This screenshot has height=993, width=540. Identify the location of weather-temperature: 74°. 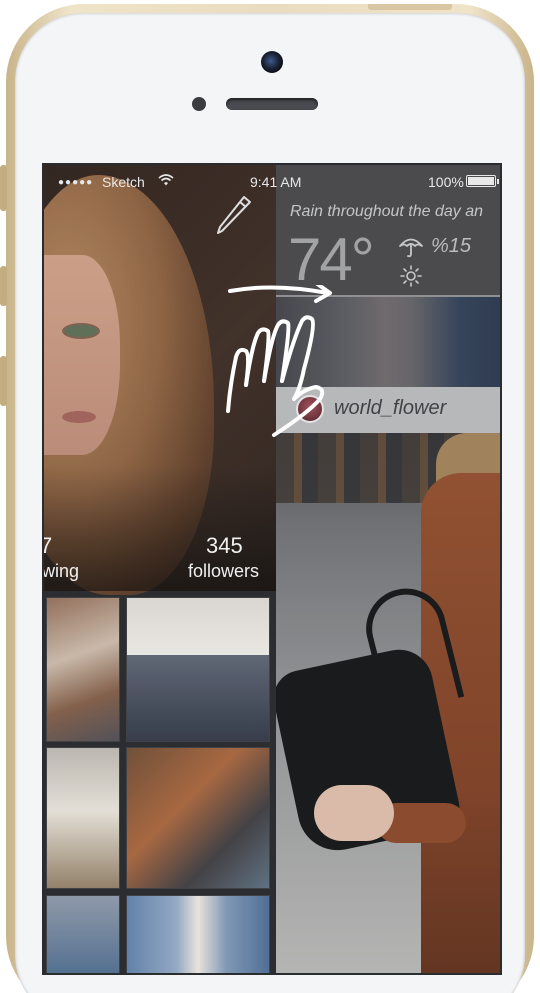
(331, 259).